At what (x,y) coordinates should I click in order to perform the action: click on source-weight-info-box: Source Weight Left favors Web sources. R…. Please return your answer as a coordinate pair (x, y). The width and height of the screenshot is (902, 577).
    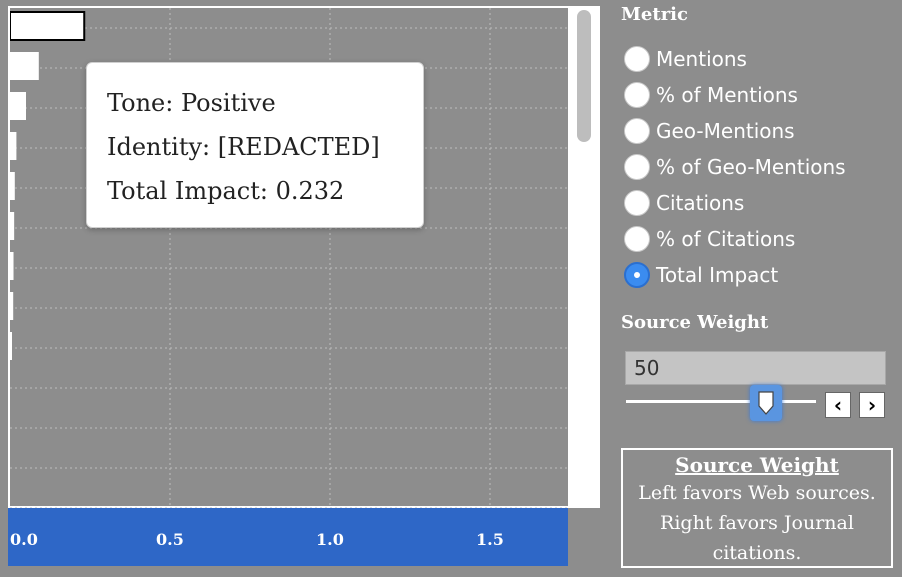
    Looking at the image, I should click on (757, 508).